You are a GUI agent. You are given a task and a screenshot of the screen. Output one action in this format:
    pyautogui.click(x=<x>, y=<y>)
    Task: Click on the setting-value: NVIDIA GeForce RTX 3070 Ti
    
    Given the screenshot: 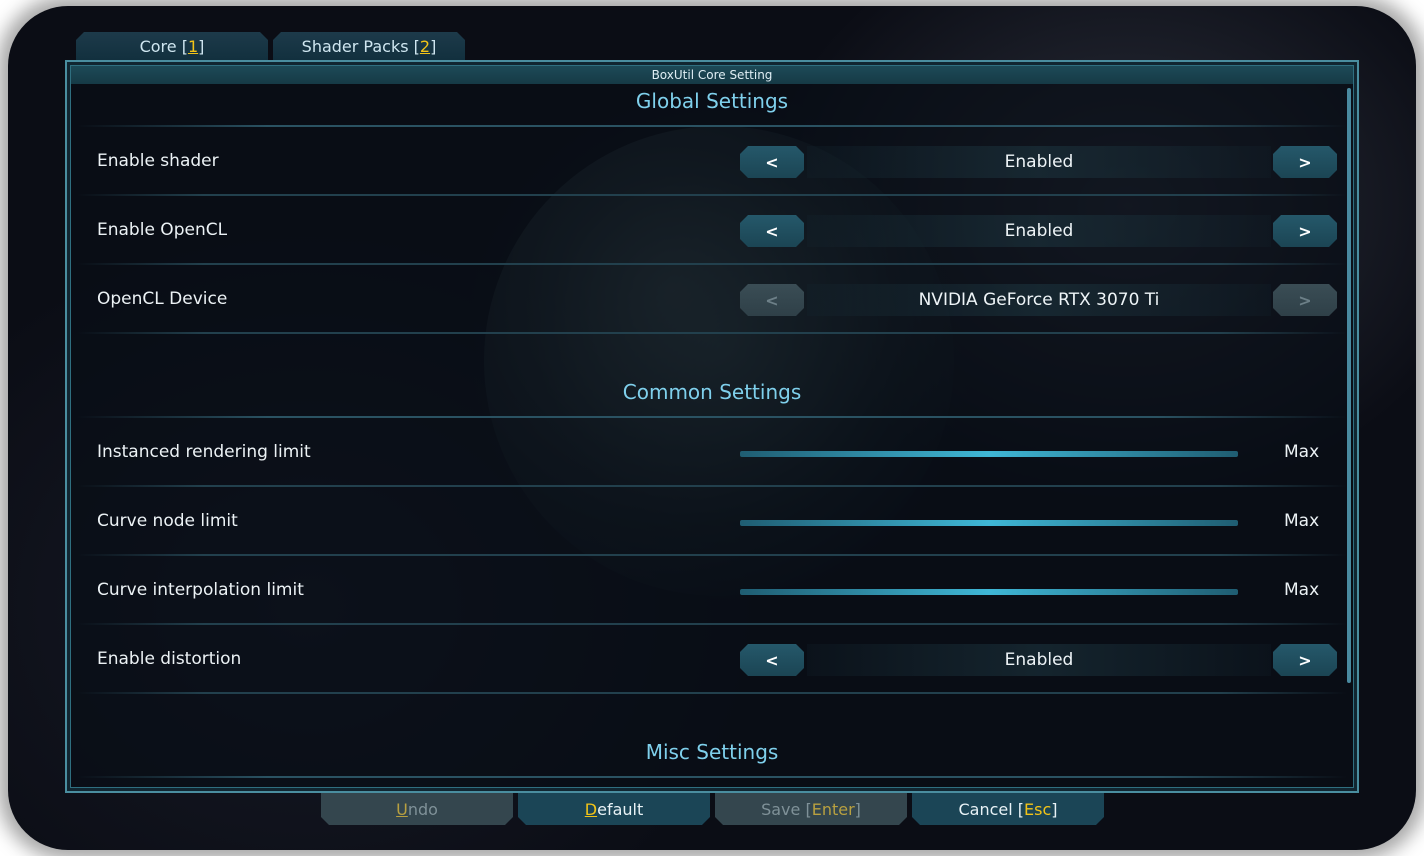 What is the action you would take?
    pyautogui.click(x=1039, y=300)
    